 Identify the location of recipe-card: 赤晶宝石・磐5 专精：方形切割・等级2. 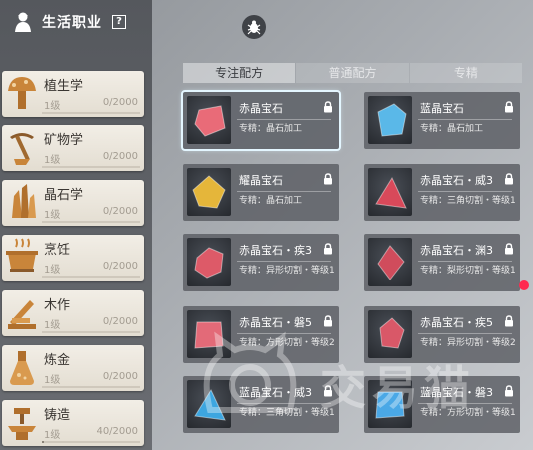
(261, 334).